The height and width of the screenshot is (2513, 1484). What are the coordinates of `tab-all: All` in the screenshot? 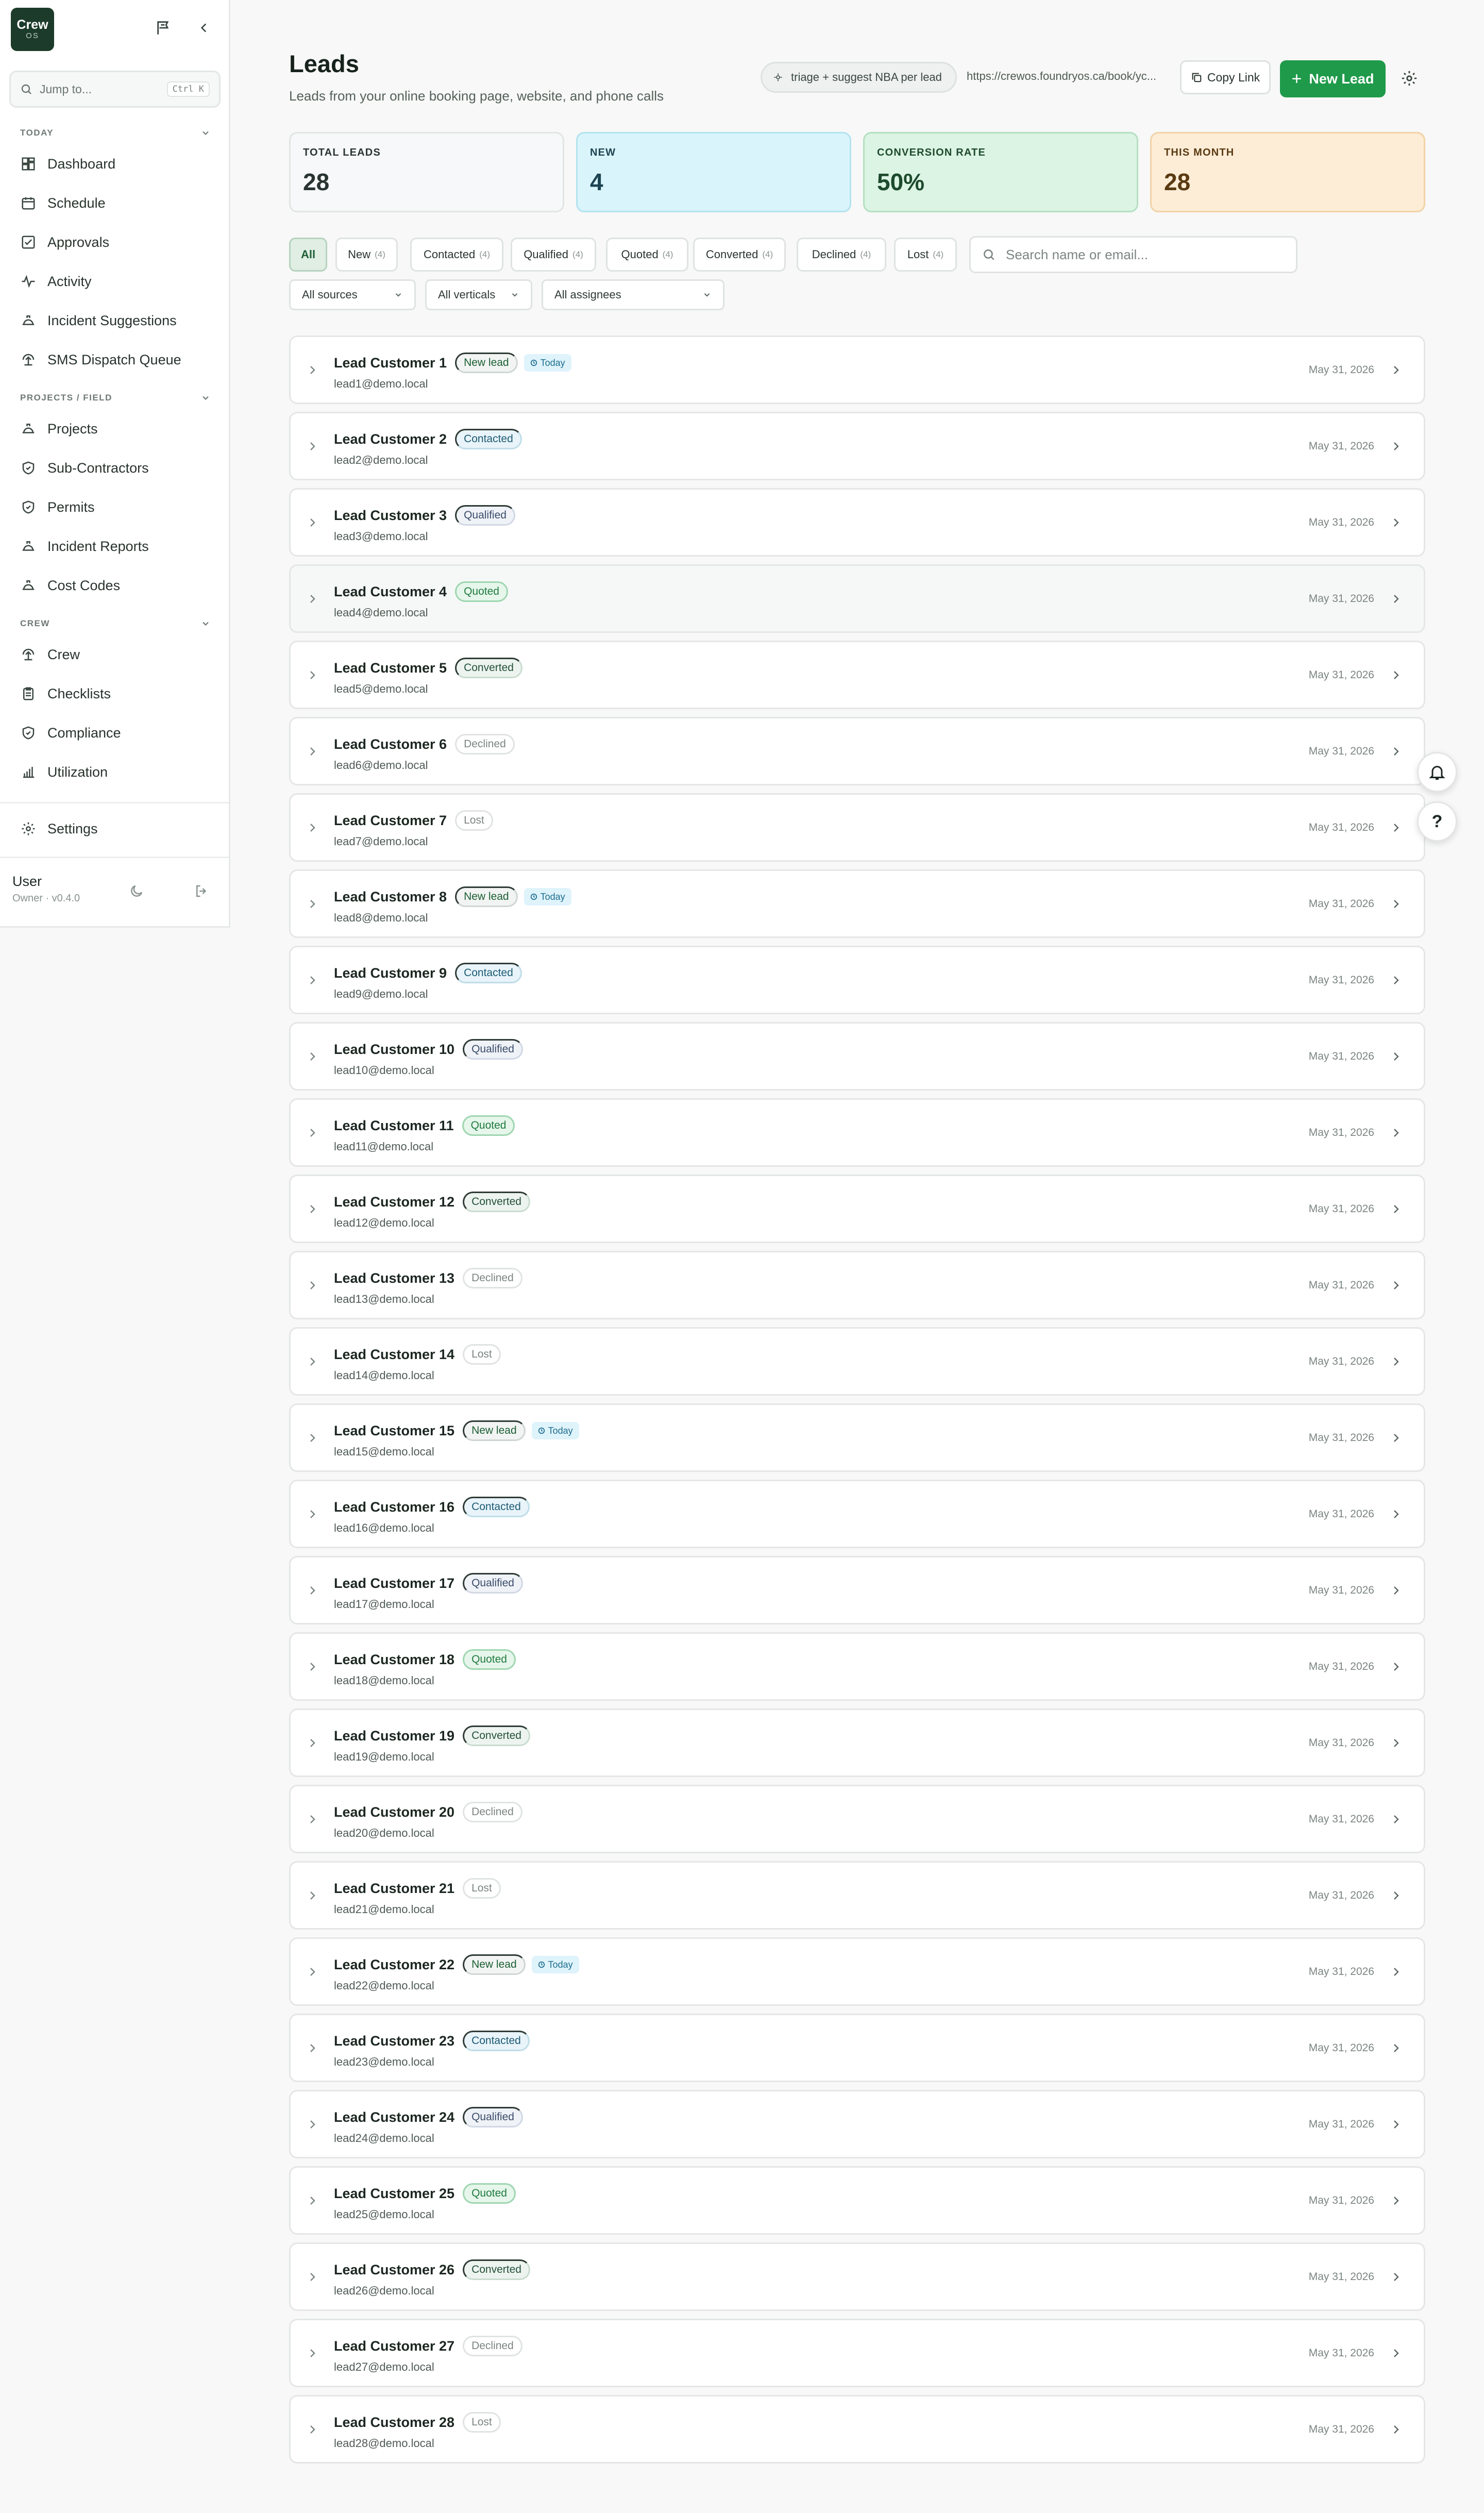 It's located at (308, 255).